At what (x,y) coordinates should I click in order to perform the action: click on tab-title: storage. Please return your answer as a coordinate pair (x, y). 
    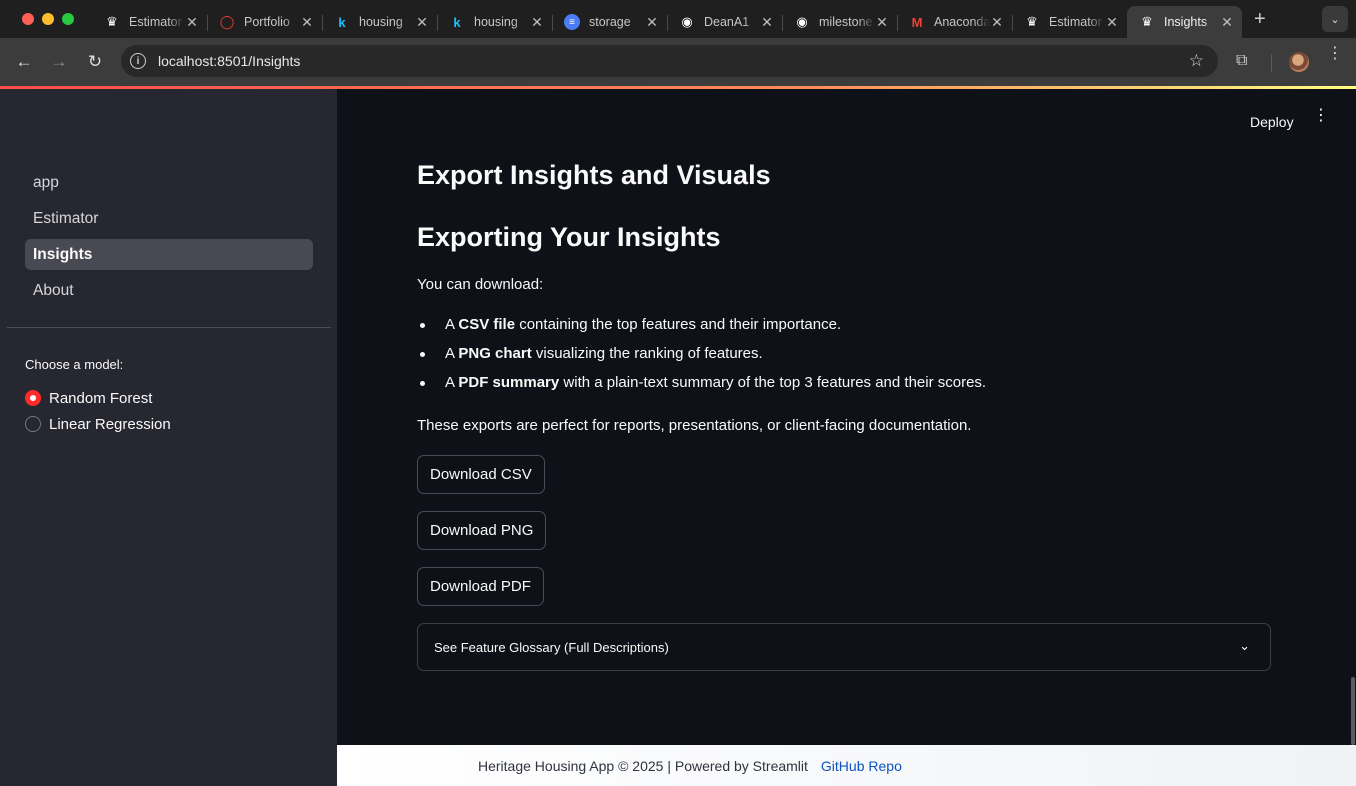
    Looking at the image, I should click on (610, 22).